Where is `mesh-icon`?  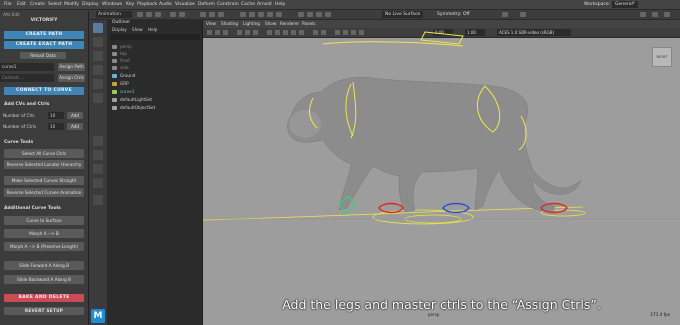 mesh-icon is located at coordinates (114, 76).